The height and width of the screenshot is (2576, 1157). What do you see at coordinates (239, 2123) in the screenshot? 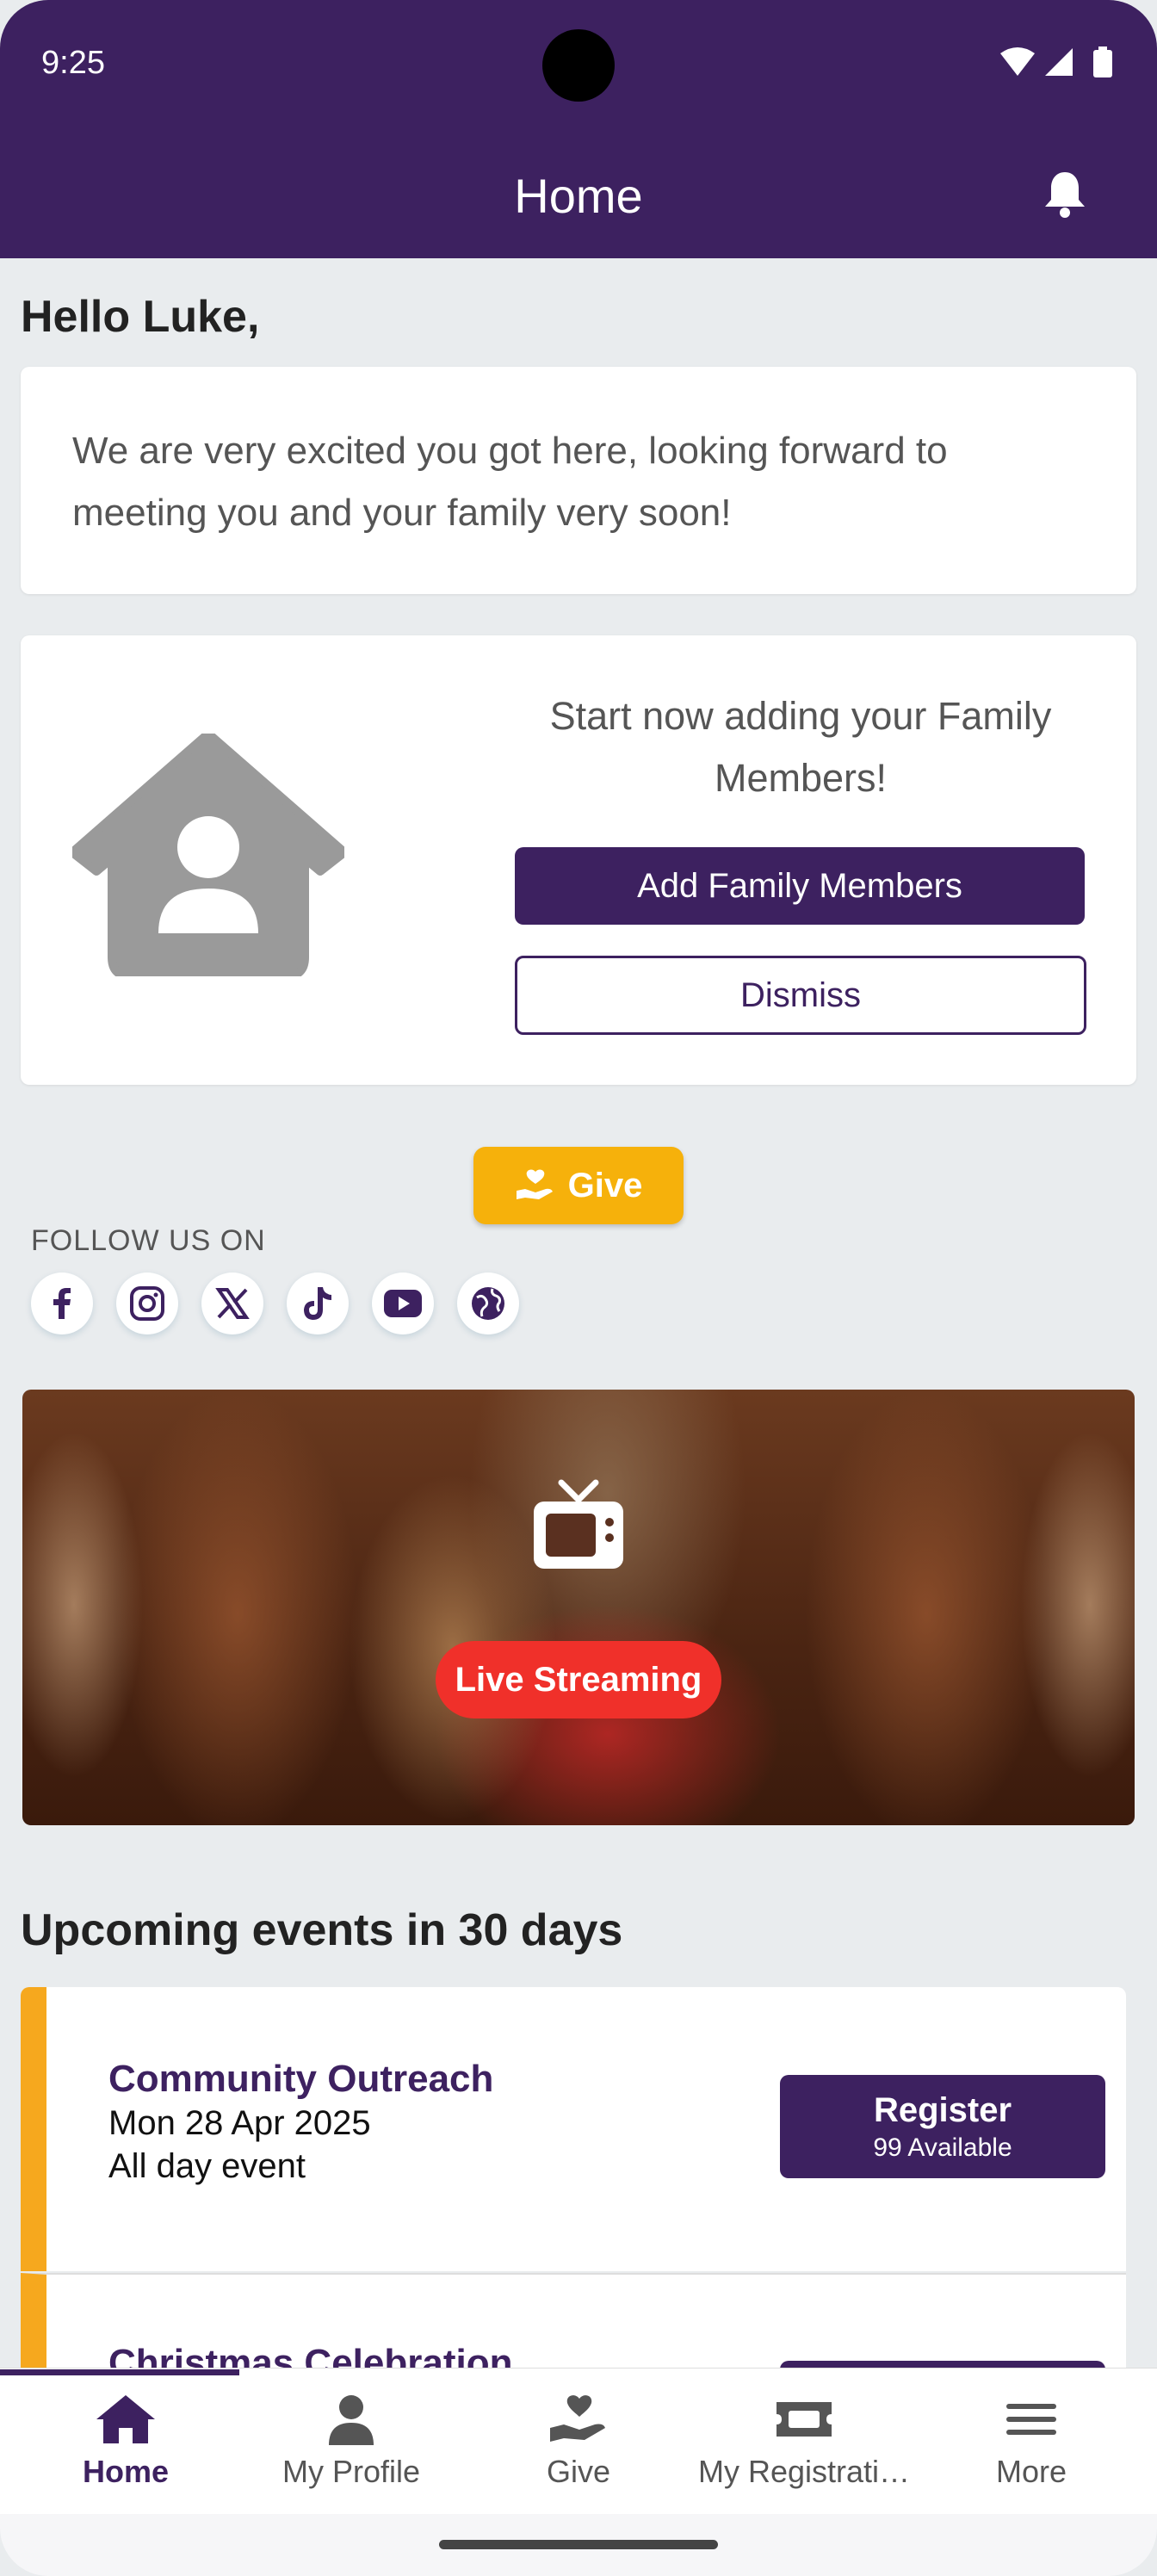
I see `event-date: Mon 28 Apr 2025` at bounding box center [239, 2123].